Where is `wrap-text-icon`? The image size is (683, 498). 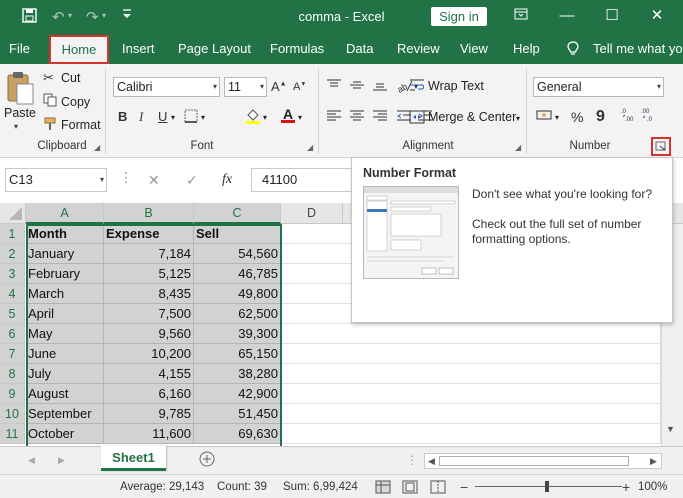 wrap-text-icon is located at coordinates (417, 86).